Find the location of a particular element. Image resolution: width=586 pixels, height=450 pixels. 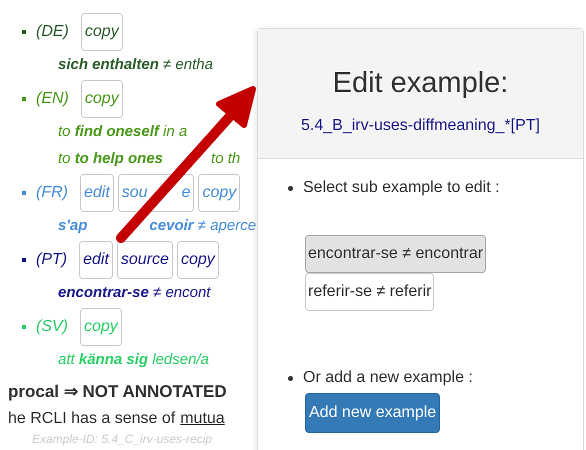

example-sentence: att känna sig ledsen/a is located at coordinates (133, 360).